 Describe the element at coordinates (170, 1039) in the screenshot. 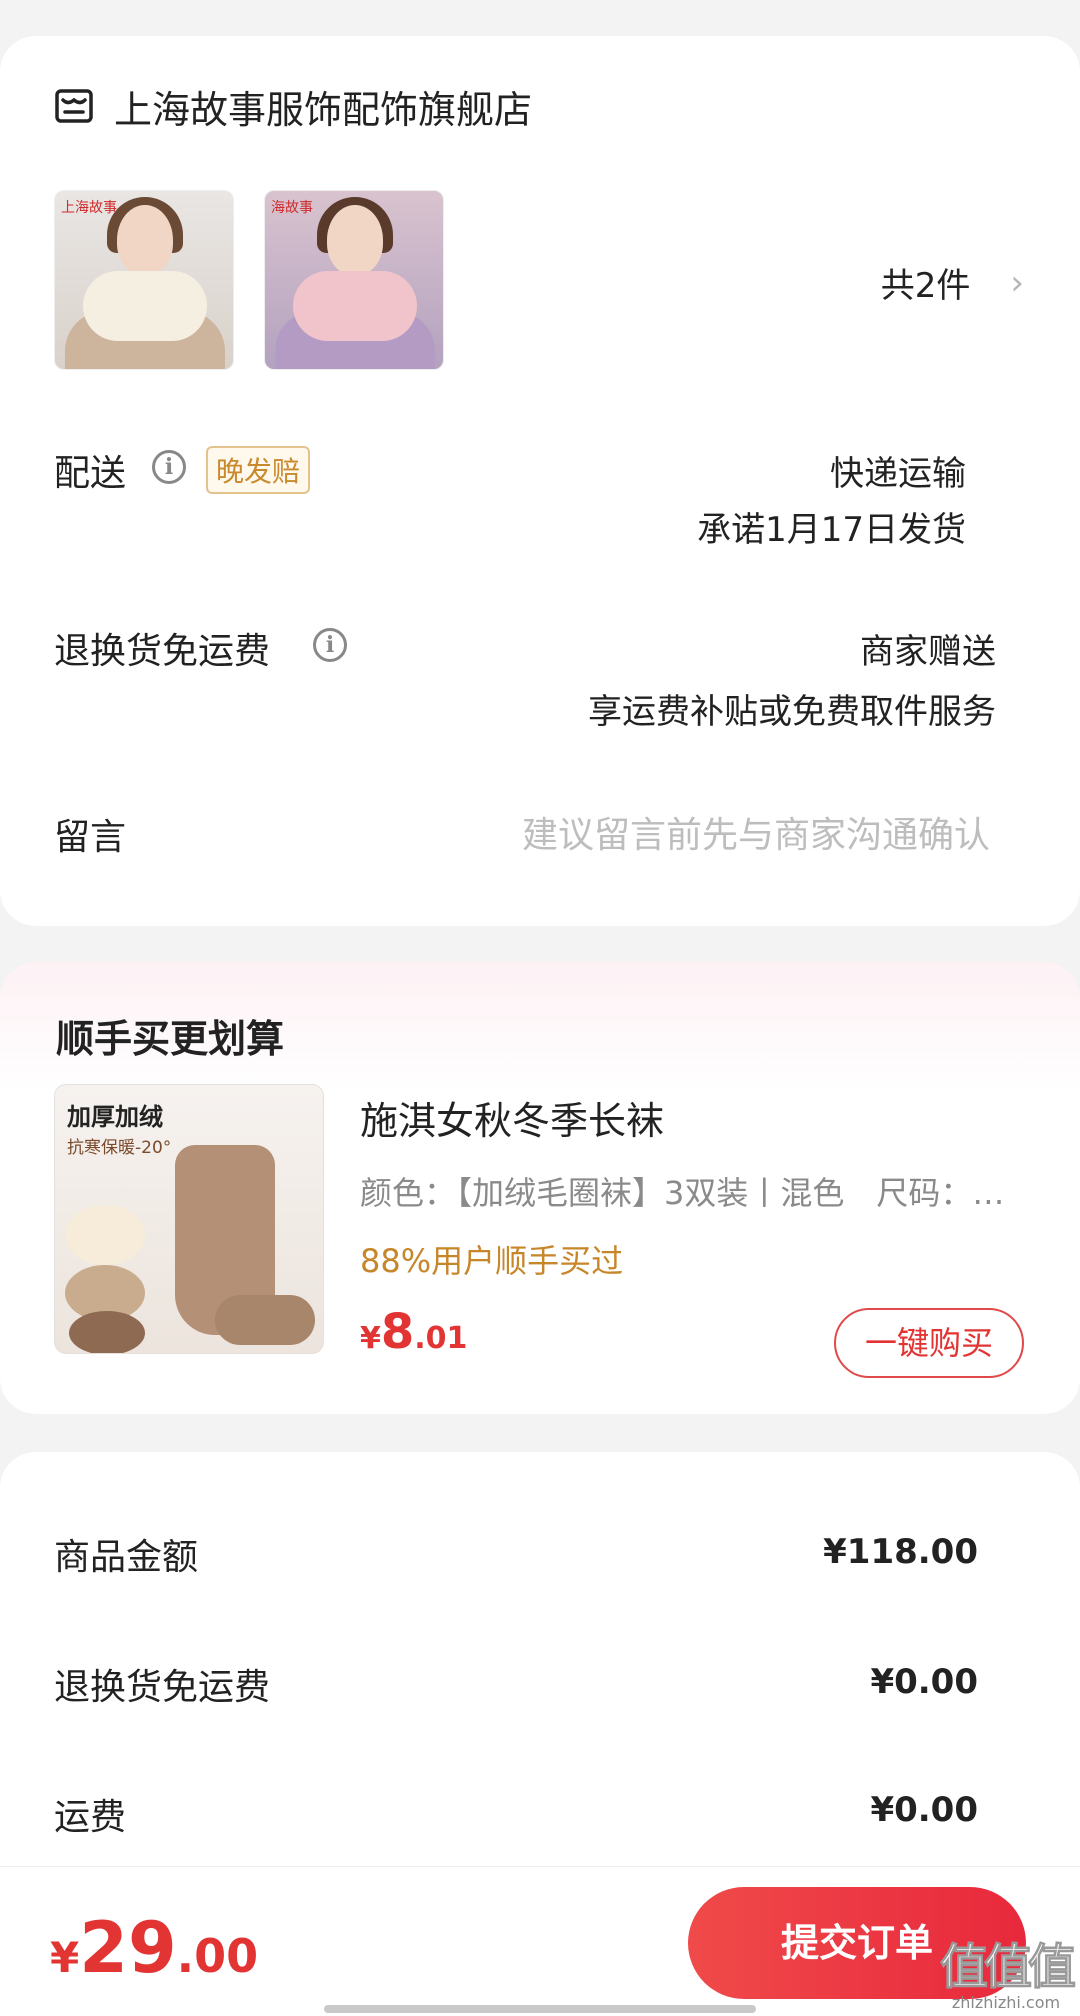

I see `upsell-title: 顺手买更划算` at that location.